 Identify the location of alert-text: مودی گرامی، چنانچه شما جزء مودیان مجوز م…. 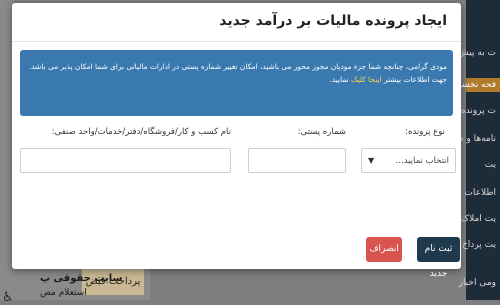
(237, 73).